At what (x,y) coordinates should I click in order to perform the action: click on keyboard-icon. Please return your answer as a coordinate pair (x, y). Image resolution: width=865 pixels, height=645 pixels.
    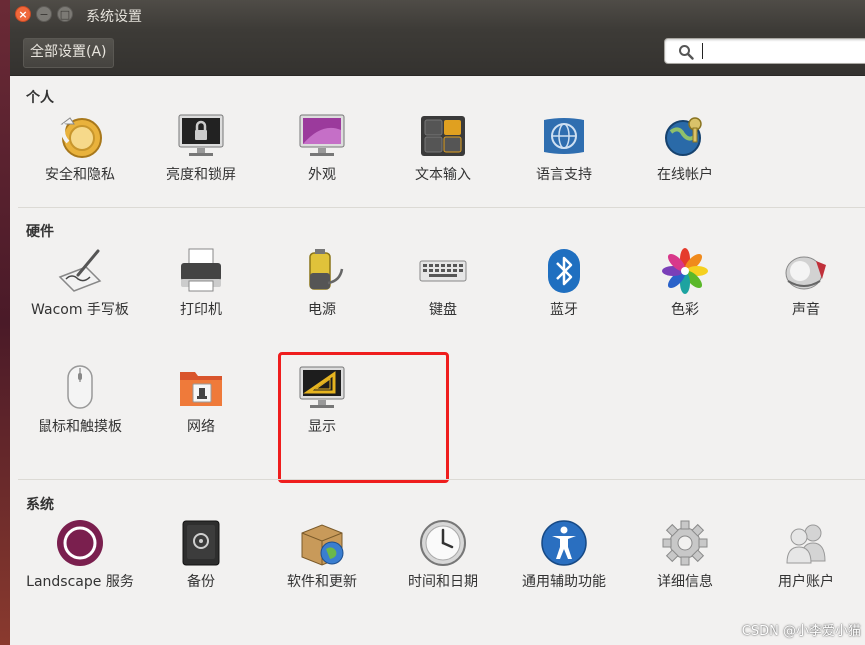
    Looking at the image, I should click on (443, 271).